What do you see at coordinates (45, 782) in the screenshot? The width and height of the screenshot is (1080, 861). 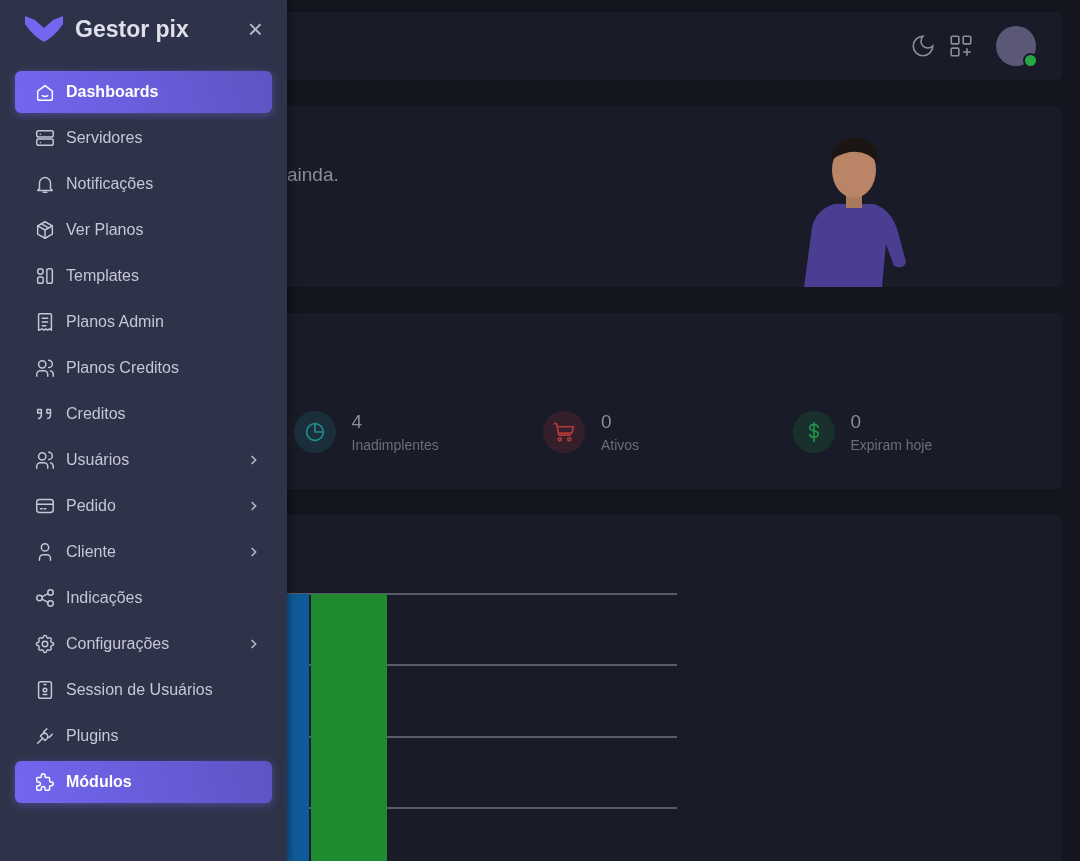 I see `puzzle-icon` at bounding box center [45, 782].